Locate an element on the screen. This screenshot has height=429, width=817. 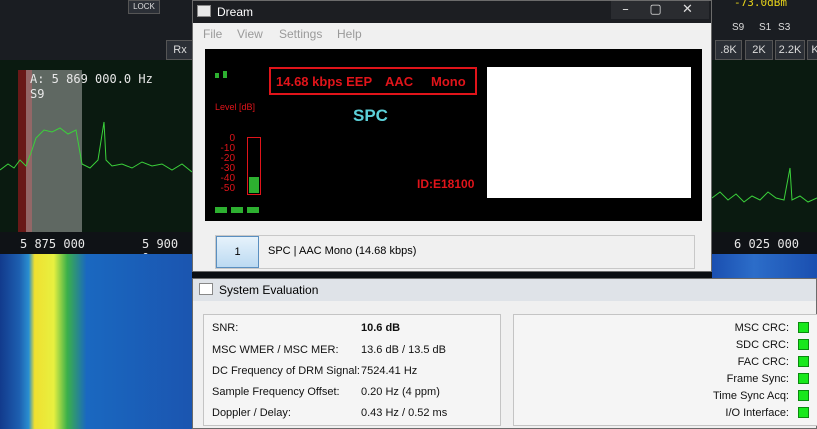
frequency-axis-left: 5 875 000 5 900 0 is located at coordinates (96, 248).